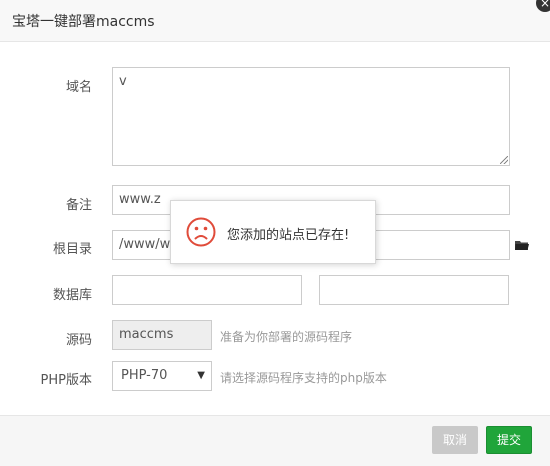  Describe the element at coordinates (286, 337) in the screenshot. I see `source-hint: 准备为你部署的源码程序` at that location.